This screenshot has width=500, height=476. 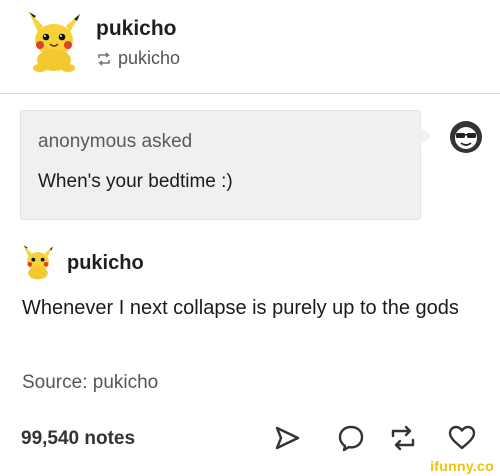 What do you see at coordinates (54, 41) in the screenshot?
I see `pikachu-avatar` at bounding box center [54, 41].